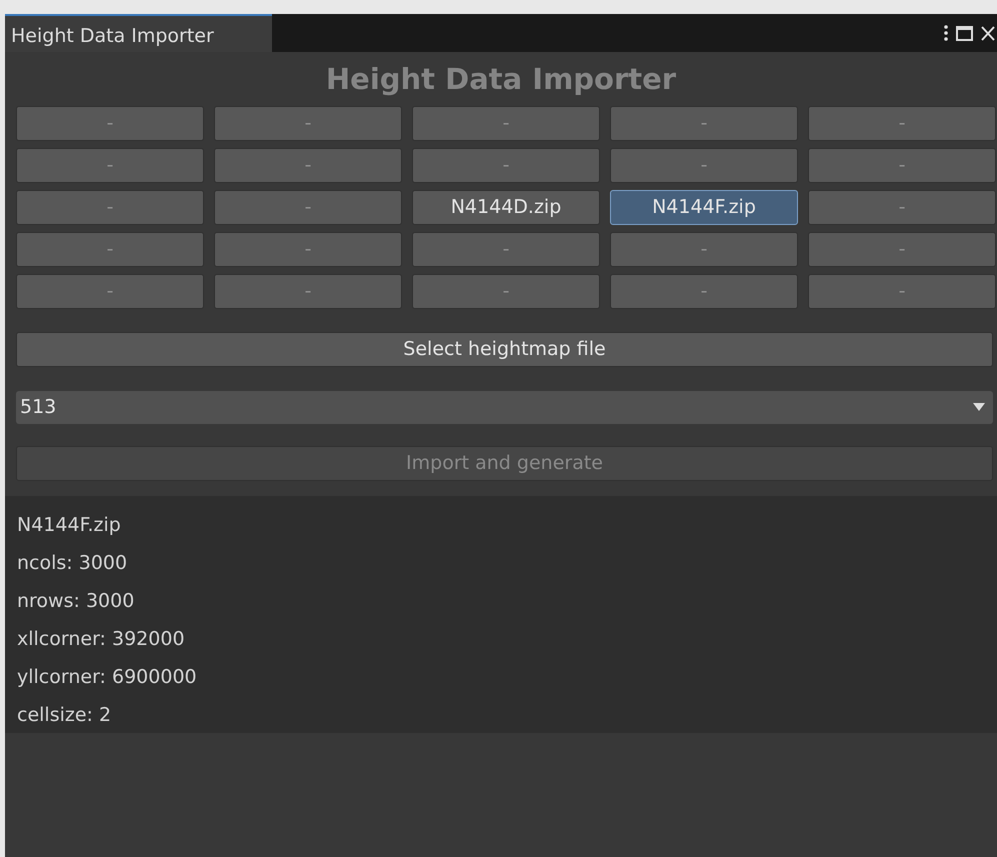 The width and height of the screenshot is (997, 857). What do you see at coordinates (138, 33) in the screenshot?
I see `window-tab: Height Data Importer` at bounding box center [138, 33].